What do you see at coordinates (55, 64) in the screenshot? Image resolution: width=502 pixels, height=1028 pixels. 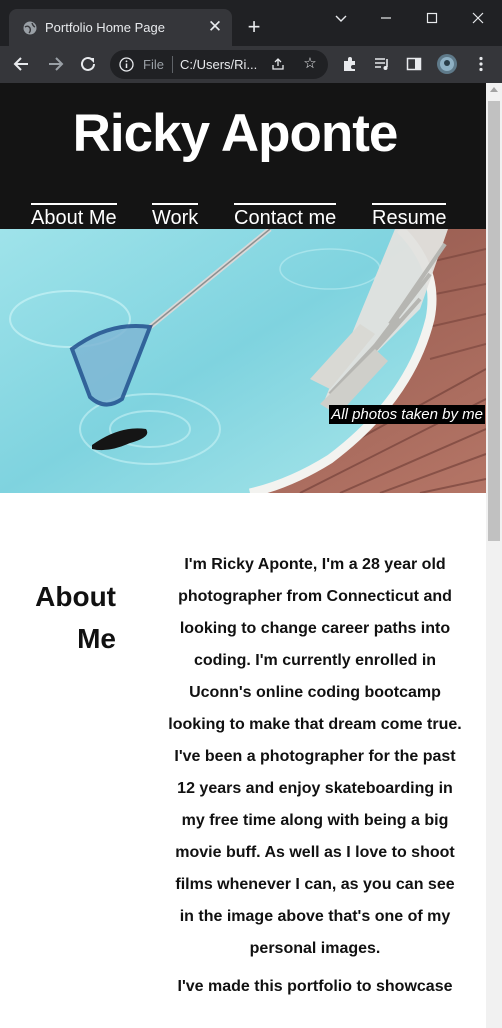 I see `forward-arrow-icon` at bounding box center [55, 64].